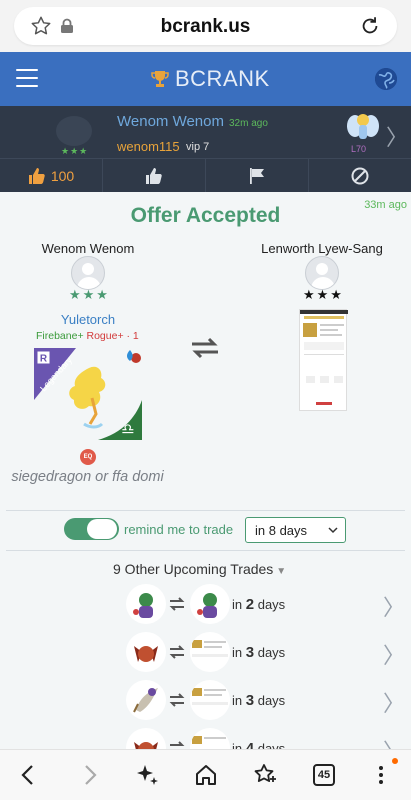 This screenshot has width=411, height=800. Describe the element at coordinates (323, 294) in the screenshot. I see `right-party-stars: ★★★` at that location.